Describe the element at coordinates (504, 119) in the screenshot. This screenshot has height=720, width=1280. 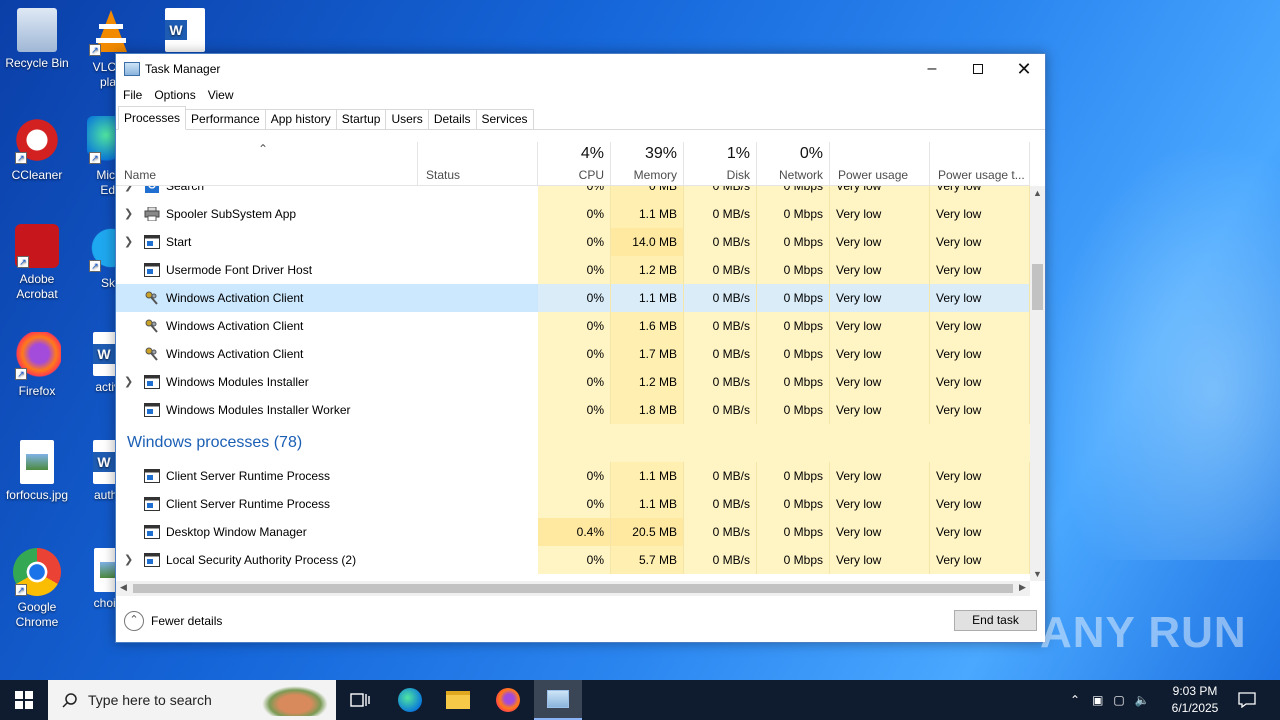
I see `tab-services: Services` at that location.